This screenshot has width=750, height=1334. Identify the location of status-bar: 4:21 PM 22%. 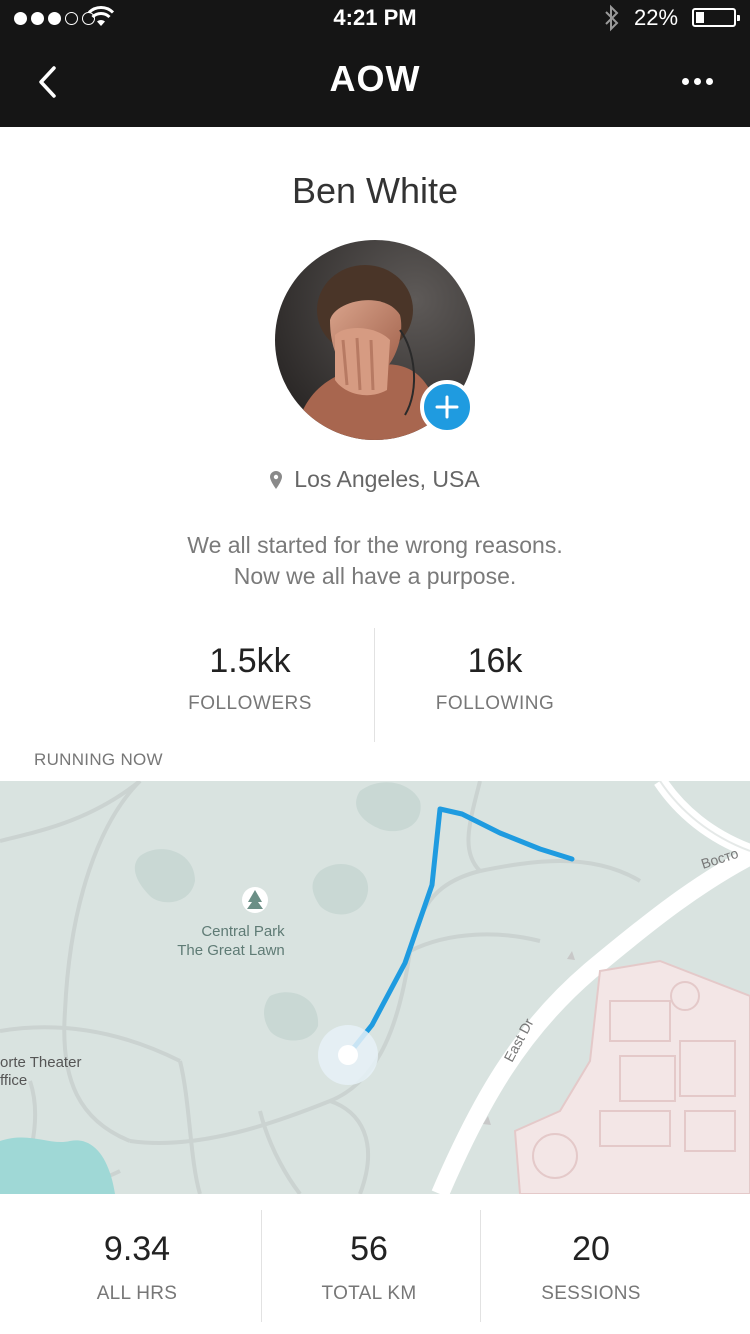
(375, 20).